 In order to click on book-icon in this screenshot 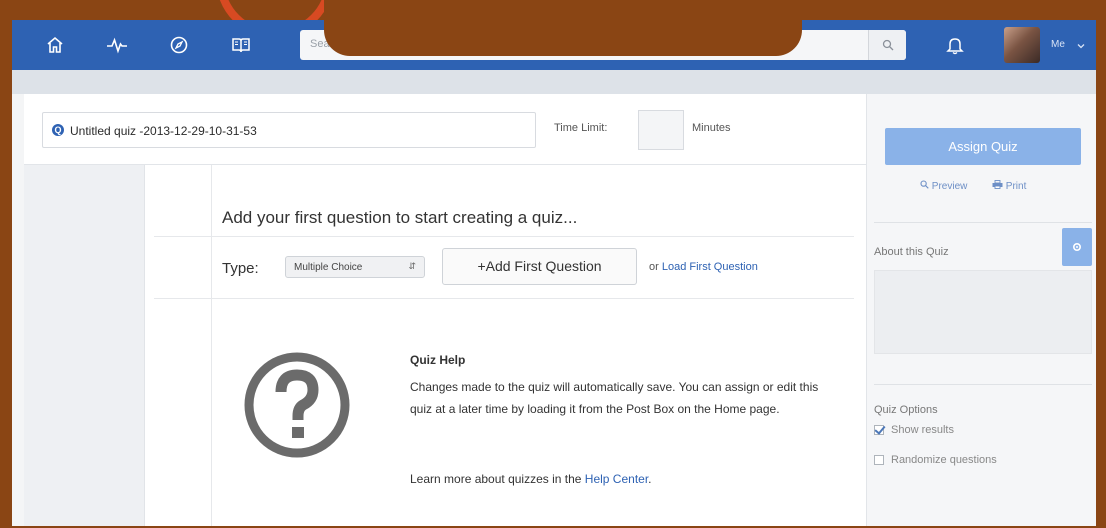, I will do `click(241, 45)`.